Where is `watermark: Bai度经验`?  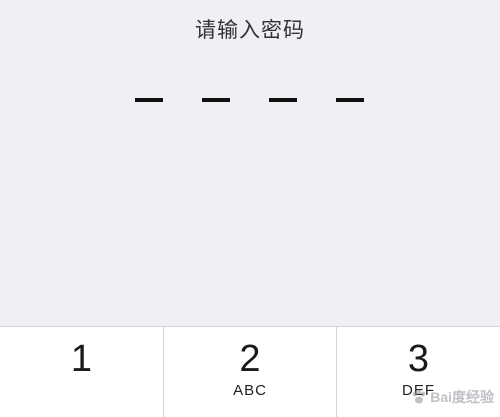 watermark: Bai度经验 is located at coordinates (452, 397).